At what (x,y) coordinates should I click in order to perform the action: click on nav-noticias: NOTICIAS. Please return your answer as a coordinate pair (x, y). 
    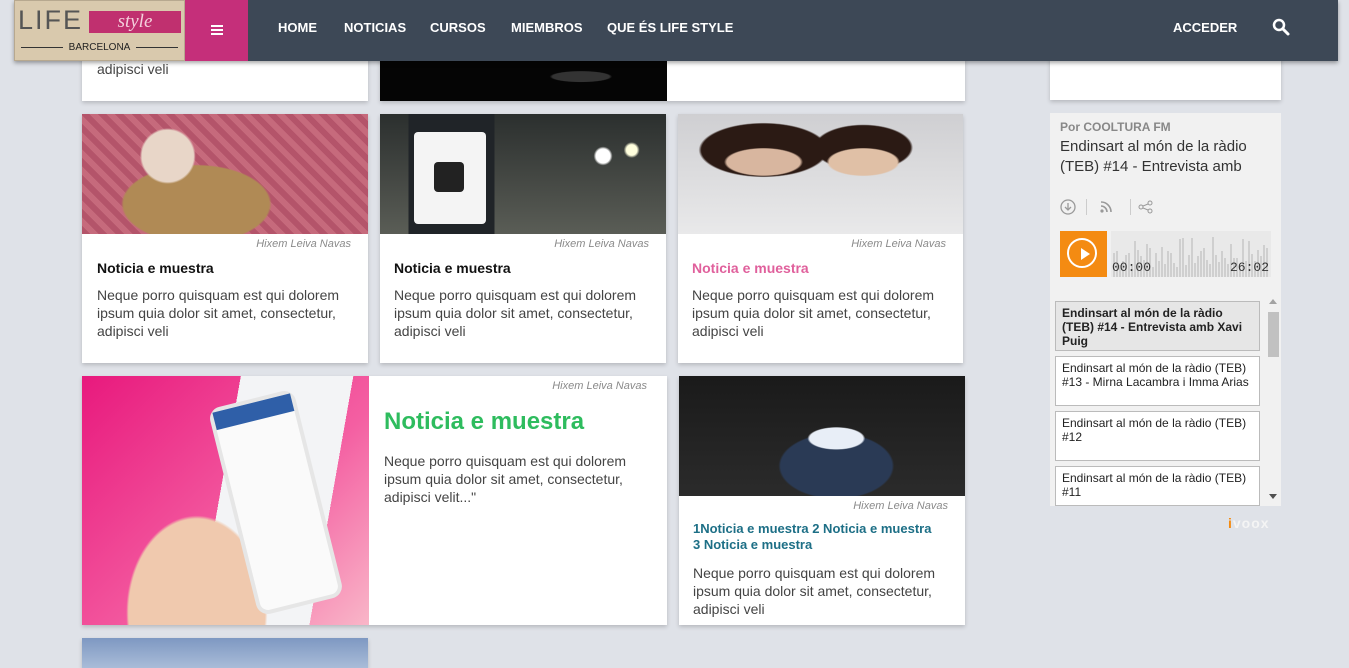
    Looking at the image, I should click on (375, 27).